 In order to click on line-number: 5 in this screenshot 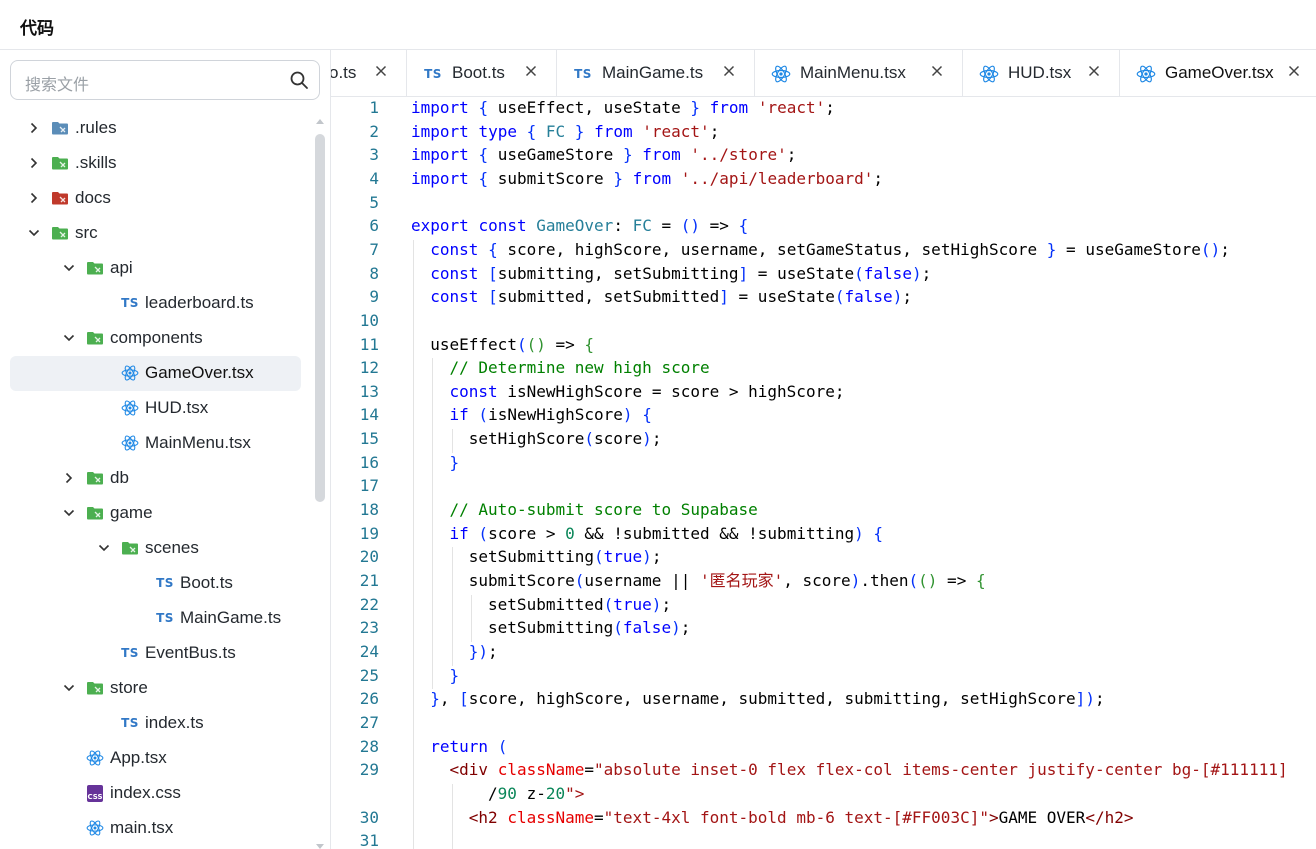, I will do `click(374, 202)`.